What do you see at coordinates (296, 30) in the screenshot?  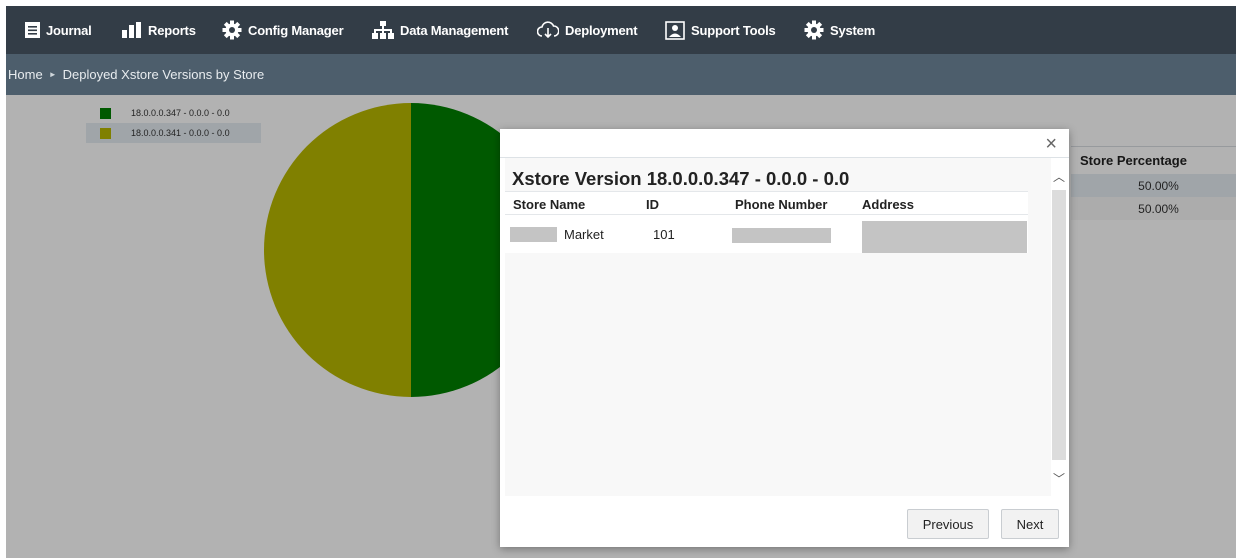 I see `nav-config-manager-label: Config Manager` at bounding box center [296, 30].